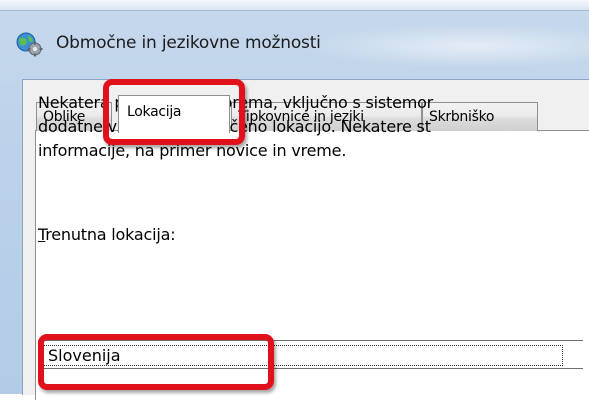  Describe the element at coordinates (444, 46) in the screenshot. I see `title-bar-glow` at that location.